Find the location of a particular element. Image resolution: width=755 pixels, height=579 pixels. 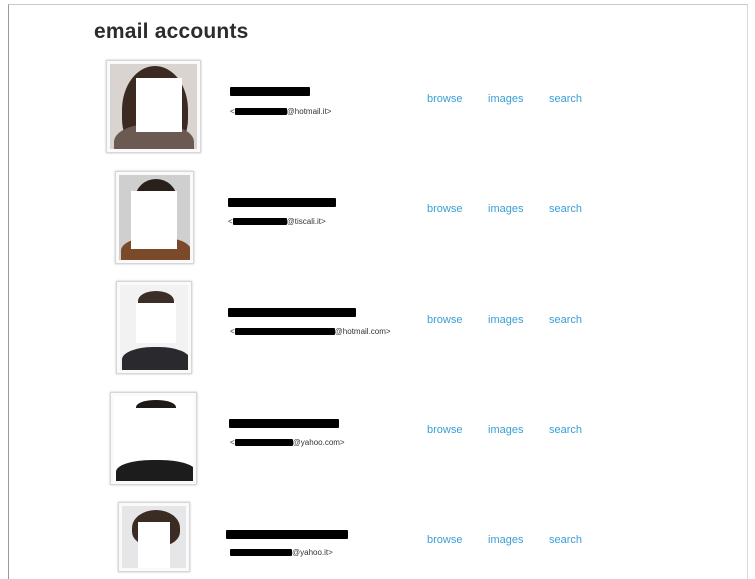

email-domain: @yahoo.com> is located at coordinates (318, 442).